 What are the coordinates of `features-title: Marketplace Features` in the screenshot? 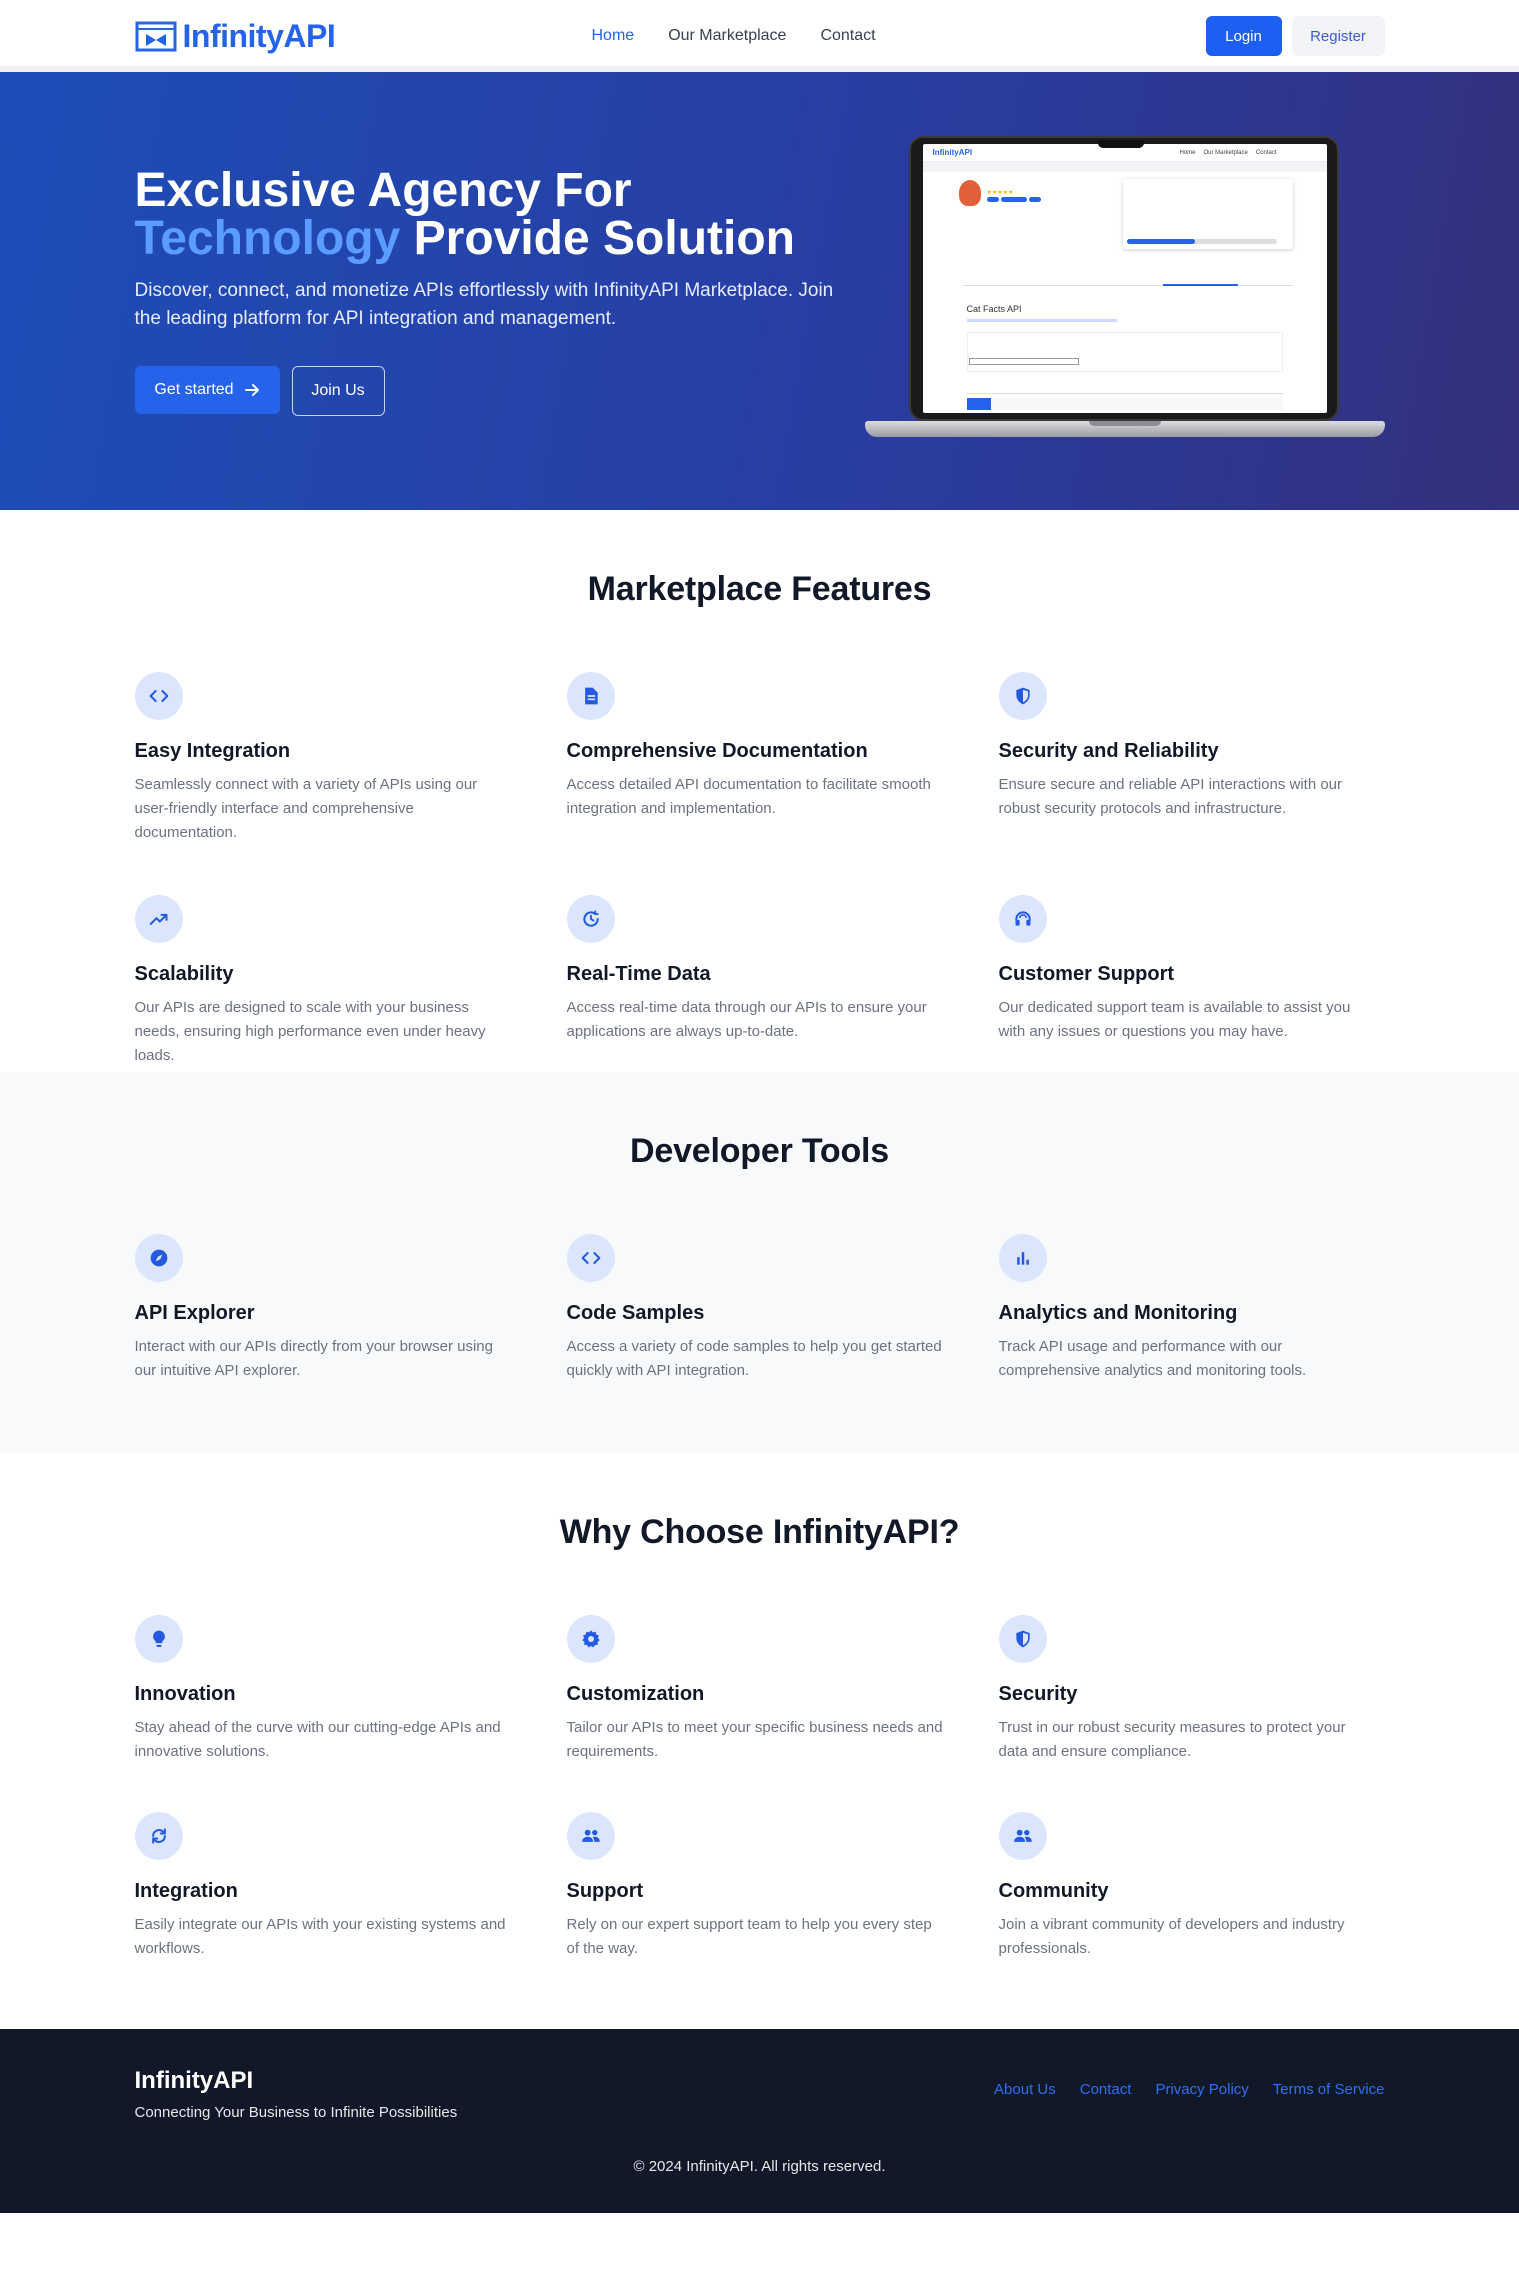 It's located at (759, 589).